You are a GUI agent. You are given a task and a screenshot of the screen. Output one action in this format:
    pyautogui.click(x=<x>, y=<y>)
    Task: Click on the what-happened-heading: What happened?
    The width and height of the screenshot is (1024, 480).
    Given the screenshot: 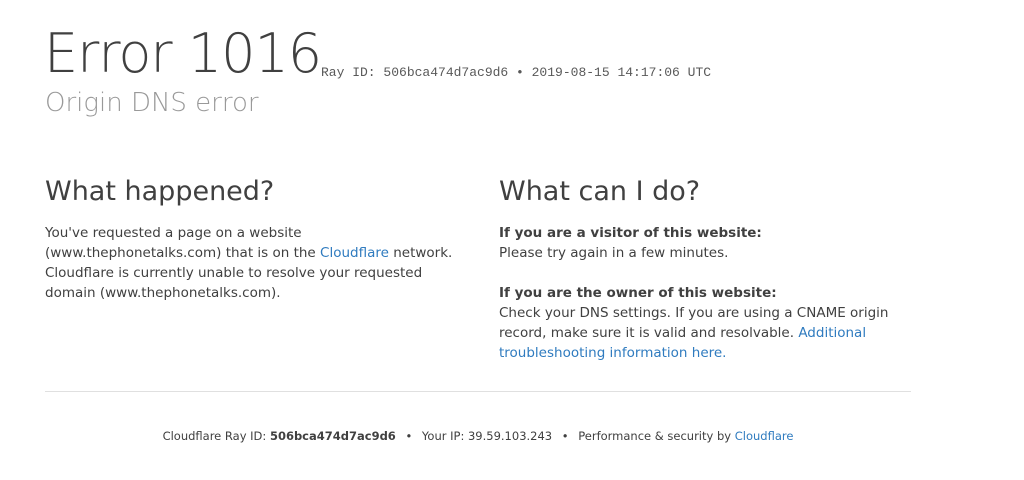 What is the action you would take?
    pyautogui.click(x=160, y=191)
    